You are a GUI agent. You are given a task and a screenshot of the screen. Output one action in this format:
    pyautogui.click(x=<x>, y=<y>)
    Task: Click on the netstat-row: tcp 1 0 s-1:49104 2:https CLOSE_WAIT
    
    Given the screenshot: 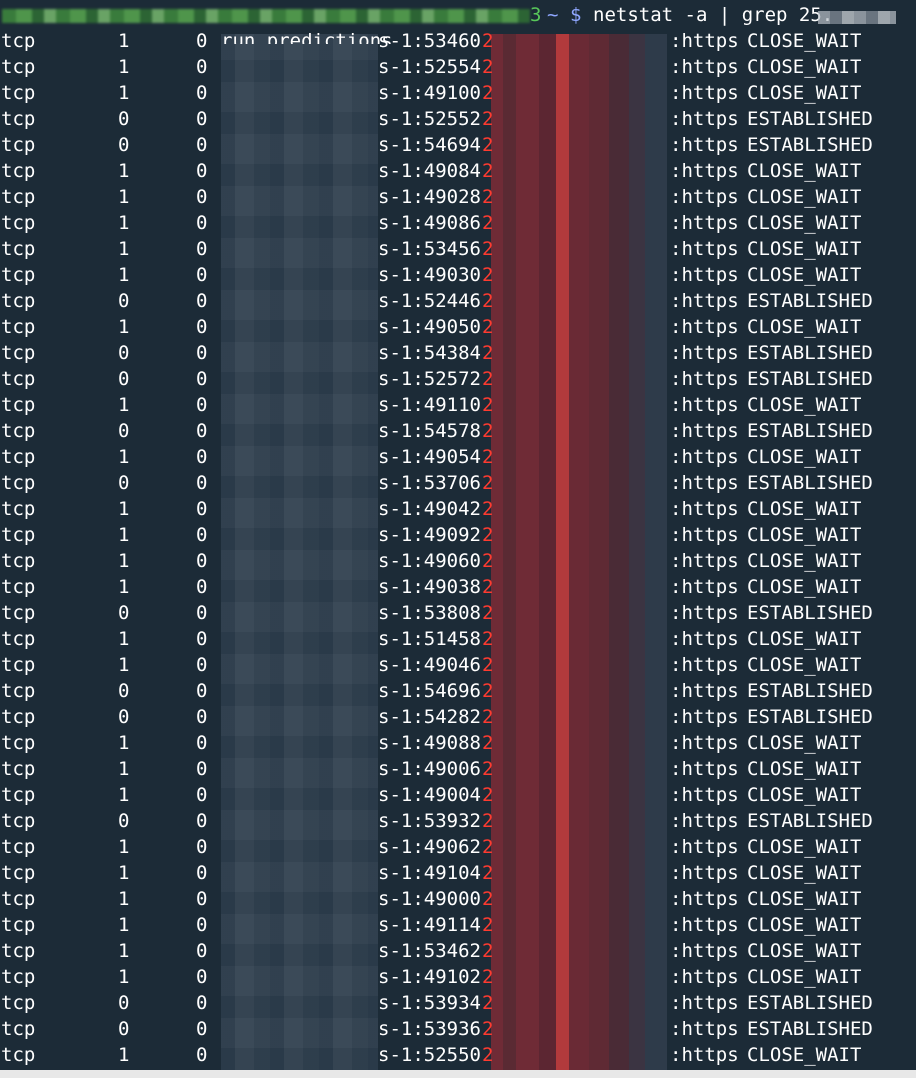 What is the action you would take?
    pyautogui.click(x=458, y=873)
    